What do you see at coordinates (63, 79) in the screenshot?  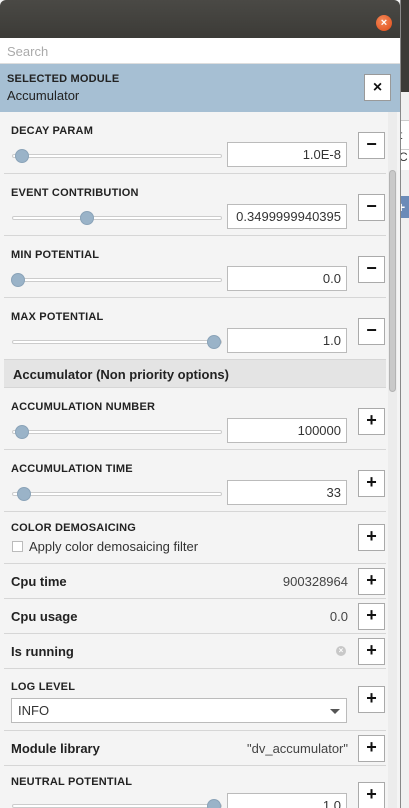 I see `selected-module-label: SELECTED MODULE` at bounding box center [63, 79].